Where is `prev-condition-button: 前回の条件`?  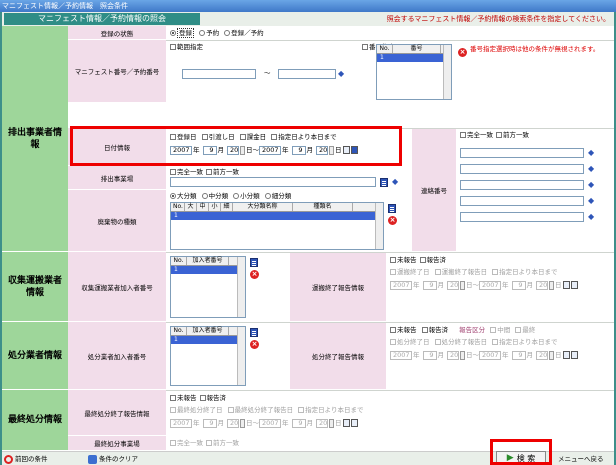 prev-condition-button: 前回の条件 is located at coordinates (26, 459).